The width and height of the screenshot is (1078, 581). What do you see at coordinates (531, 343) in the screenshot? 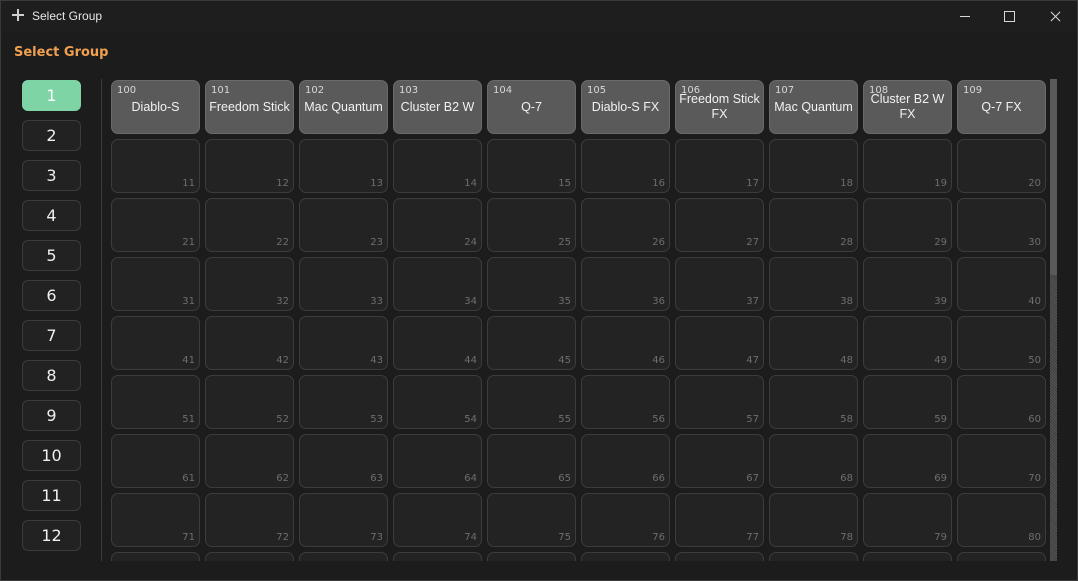
I see `empty-group-slot: 45` at bounding box center [531, 343].